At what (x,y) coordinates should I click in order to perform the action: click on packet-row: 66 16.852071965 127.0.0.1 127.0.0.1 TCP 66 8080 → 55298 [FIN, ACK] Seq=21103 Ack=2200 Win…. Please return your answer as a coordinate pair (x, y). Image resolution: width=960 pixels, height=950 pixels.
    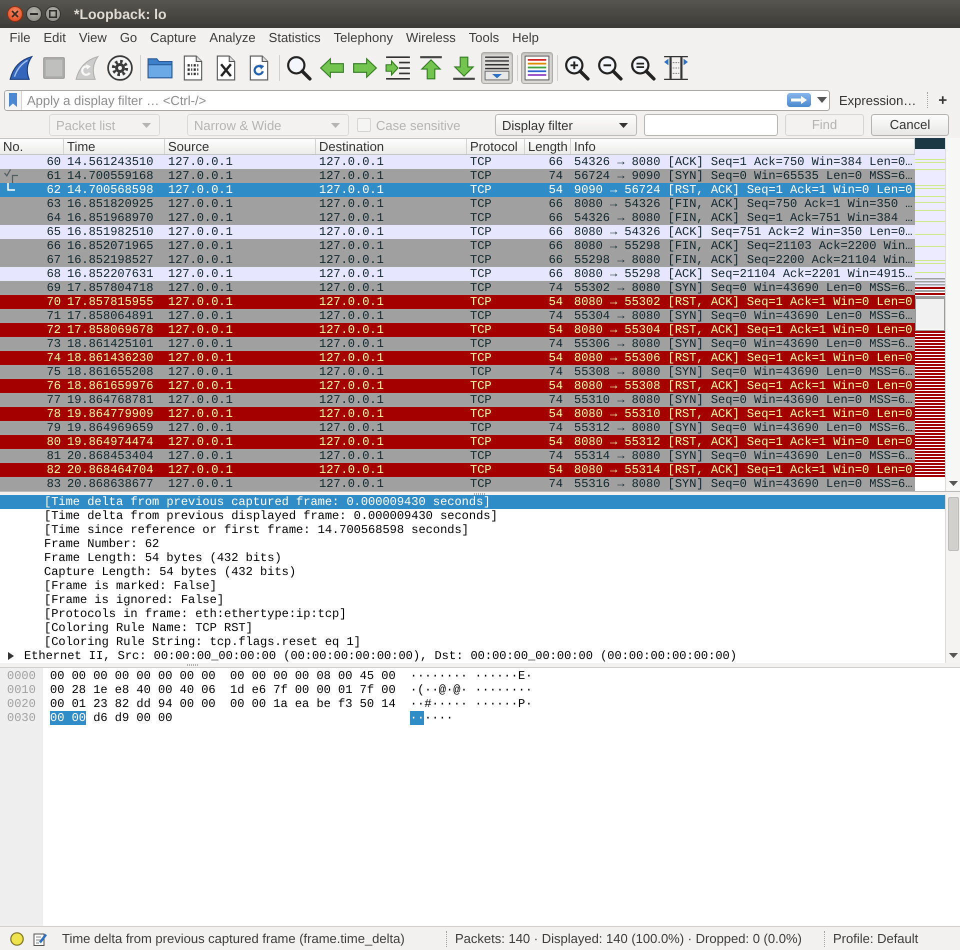
    Looking at the image, I should click on (457, 246).